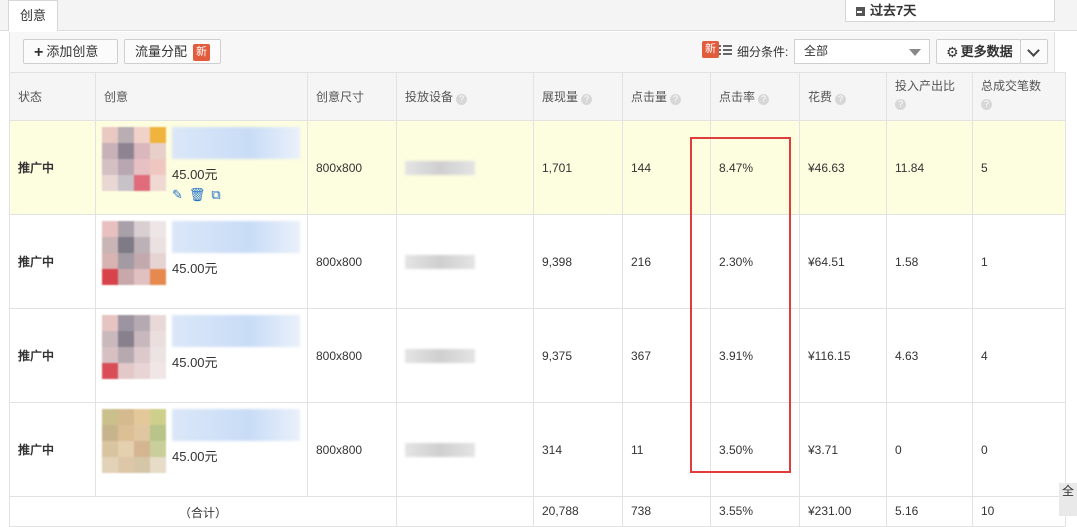  What do you see at coordinates (725, 50) in the screenshot?
I see `list-icon` at bounding box center [725, 50].